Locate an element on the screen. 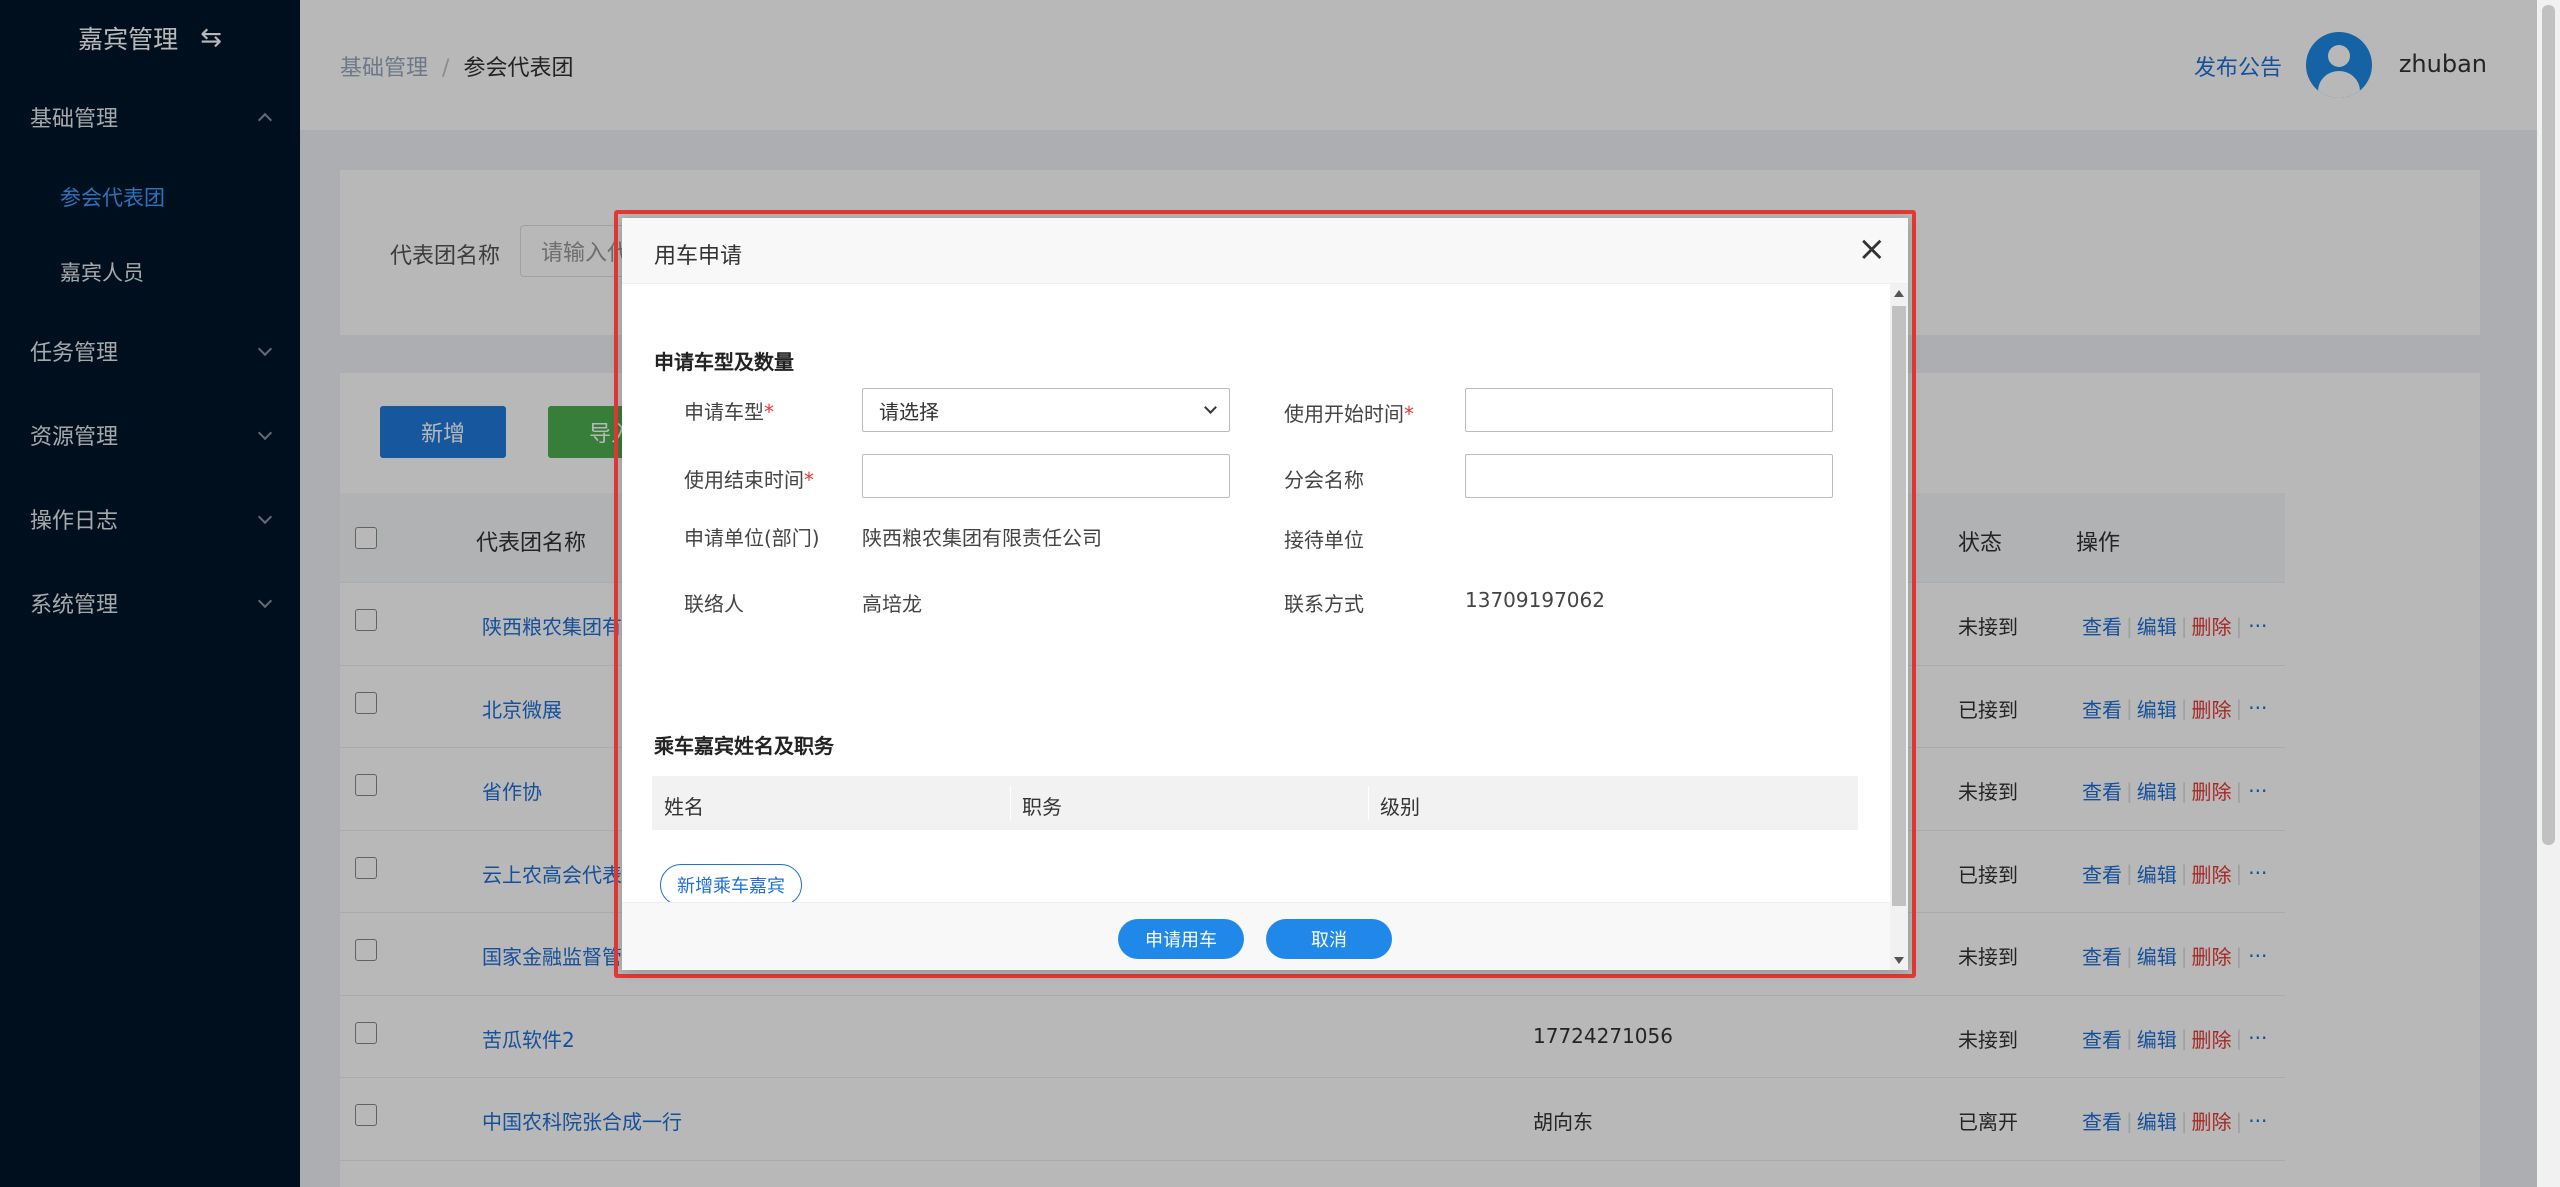  unit-label: 申请单位(部门) is located at coordinates (752, 538).